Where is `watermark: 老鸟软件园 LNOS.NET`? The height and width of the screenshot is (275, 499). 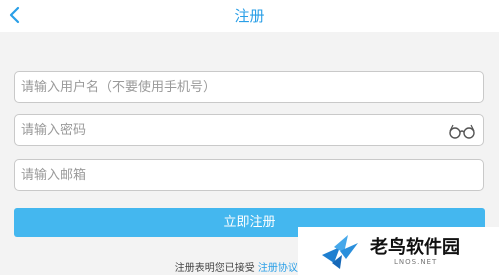 watermark: 老鸟软件园 LNOS.NET is located at coordinates (398, 251).